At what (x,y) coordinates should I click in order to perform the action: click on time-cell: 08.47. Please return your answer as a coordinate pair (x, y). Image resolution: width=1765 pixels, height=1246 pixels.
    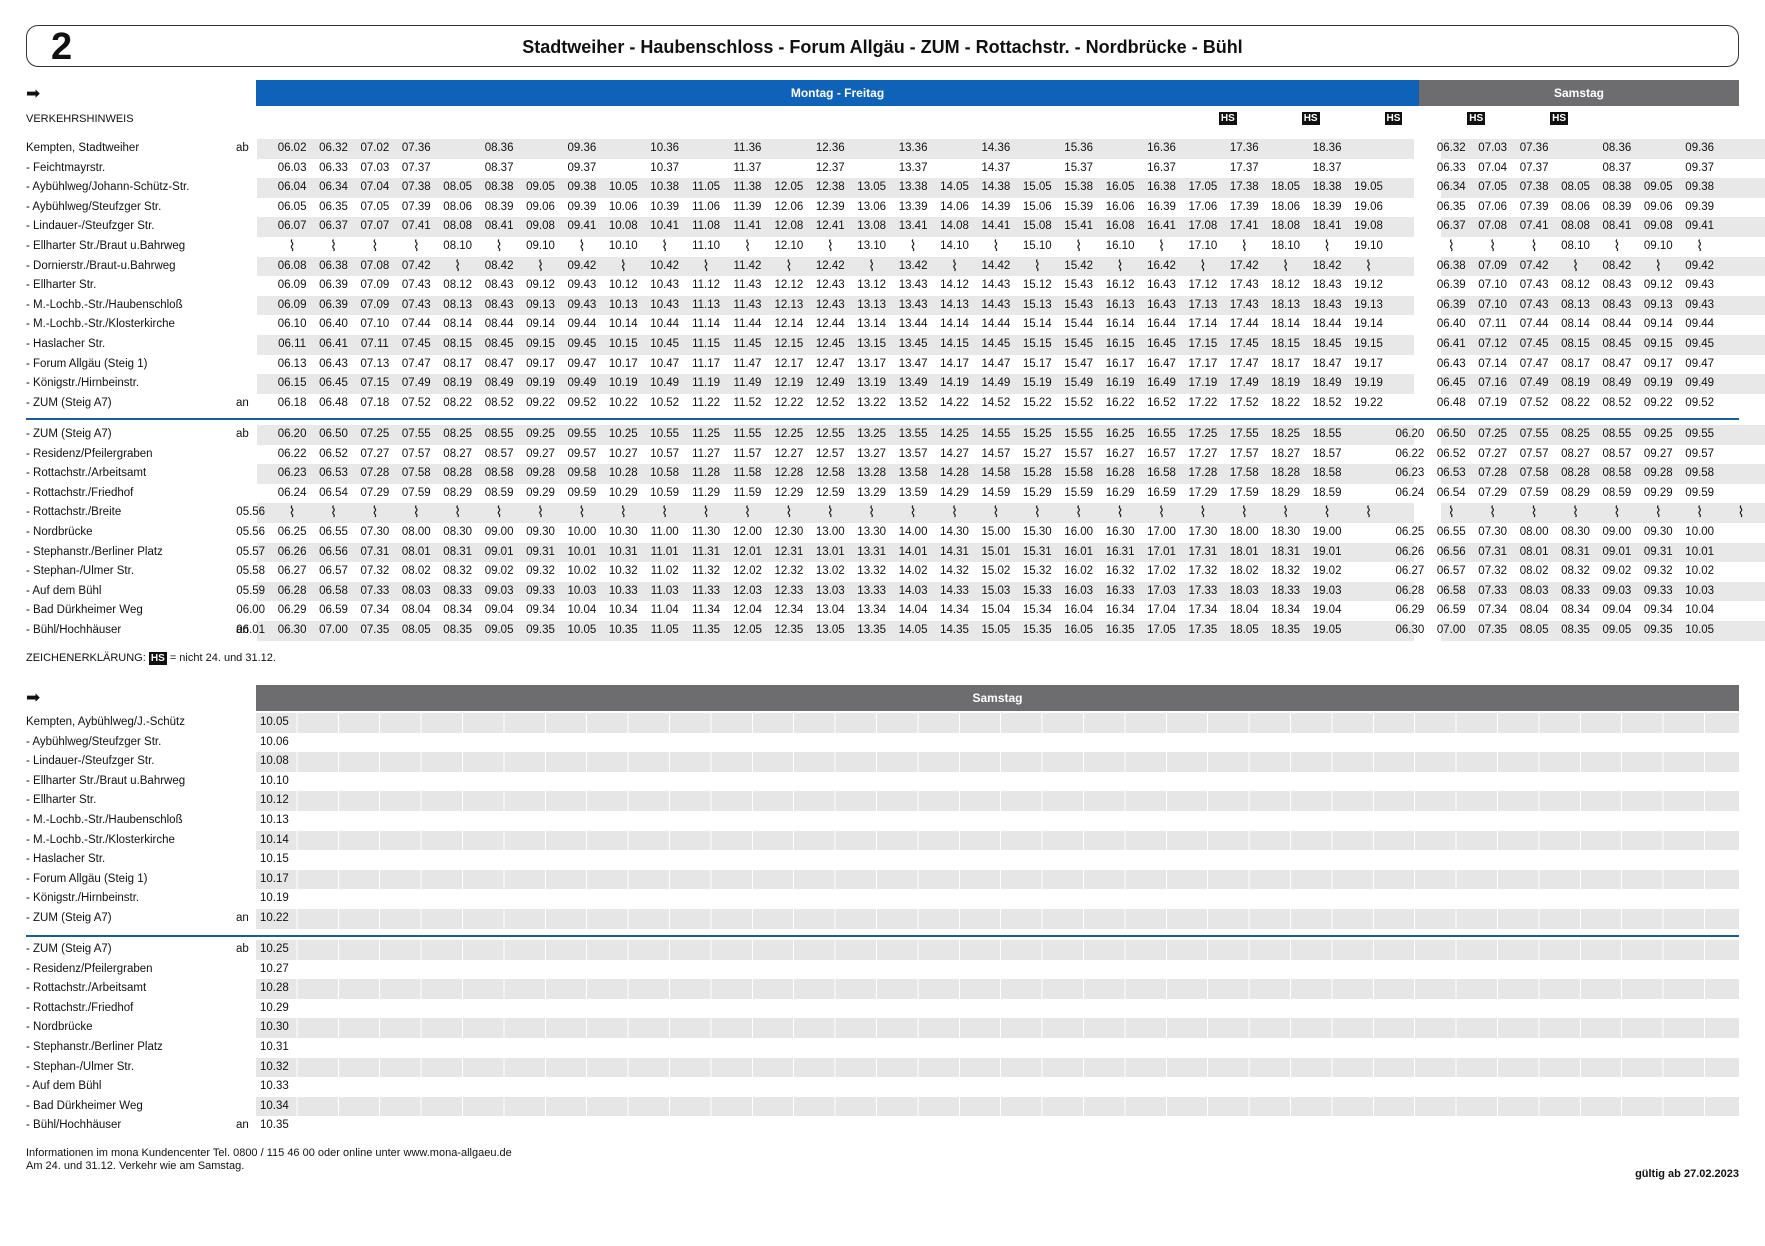
    Looking at the image, I should click on (1617, 363).